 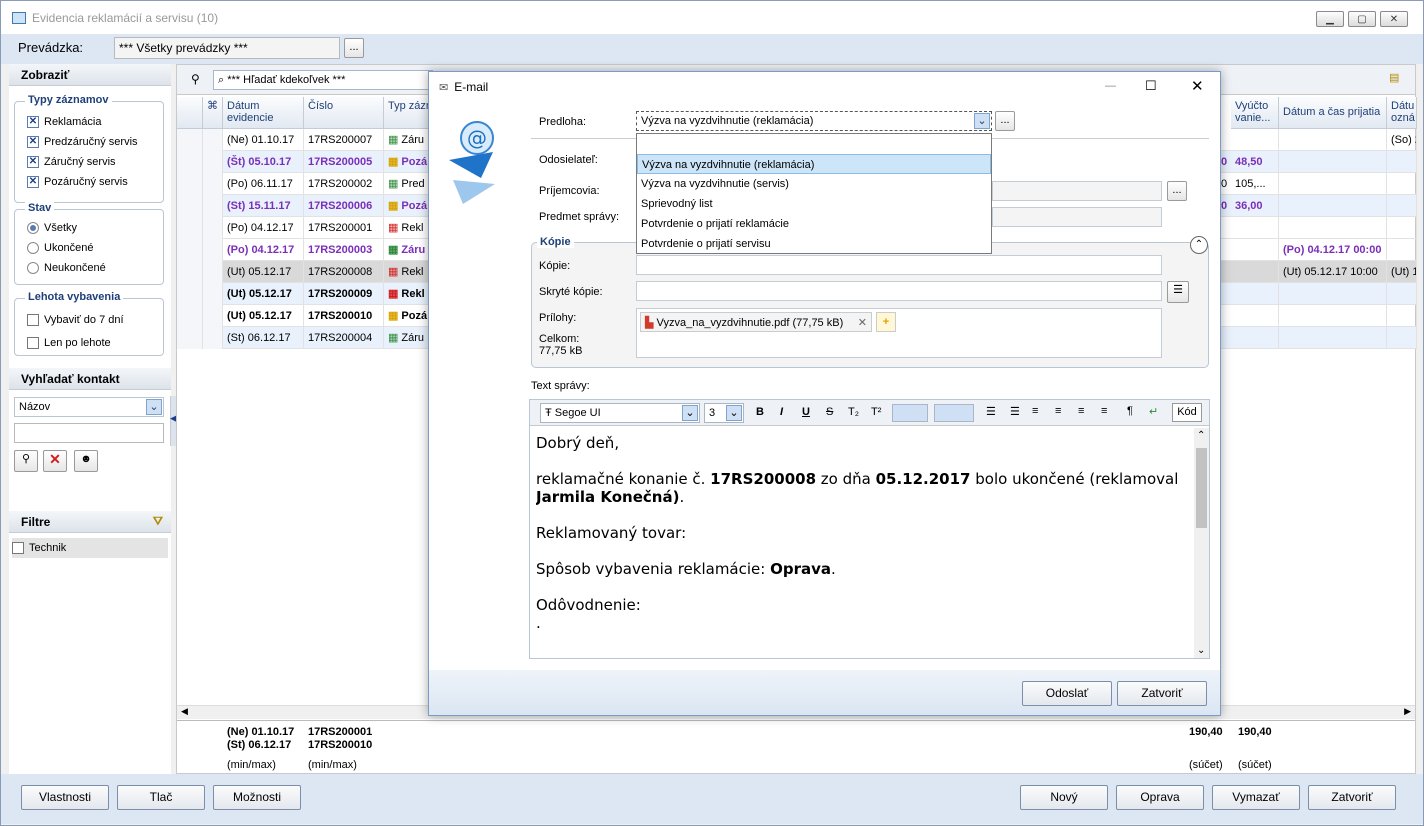 What do you see at coordinates (1201, 435) in the screenshot?
I see `scroll-up-icon: ⌃` at bounding box center [1201, 435].